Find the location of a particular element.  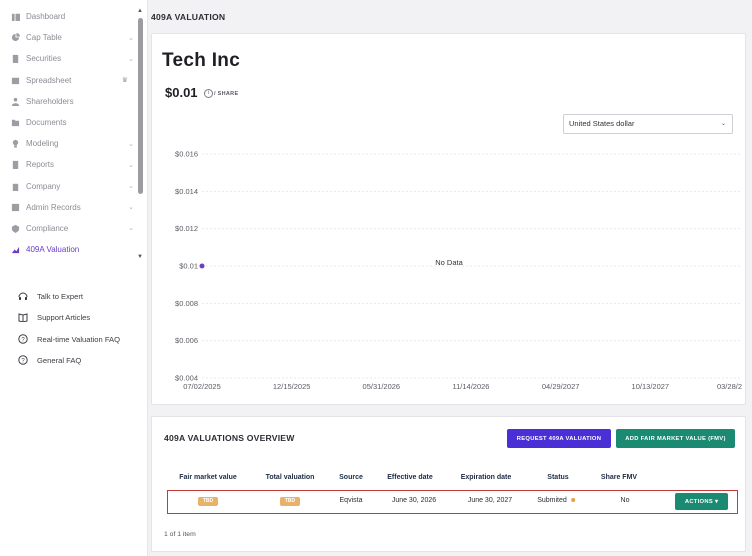

sidebar-item-shareholders: Shareholders is located at coordinates (70, 101).